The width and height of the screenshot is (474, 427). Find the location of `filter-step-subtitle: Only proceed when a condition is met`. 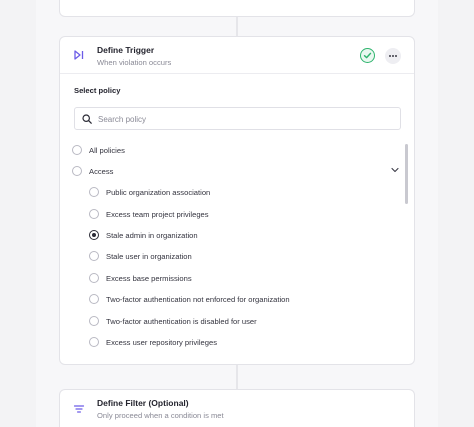

filter-step-subtitle: Only proceed when a condition is met is located at coordinates (160, 415).